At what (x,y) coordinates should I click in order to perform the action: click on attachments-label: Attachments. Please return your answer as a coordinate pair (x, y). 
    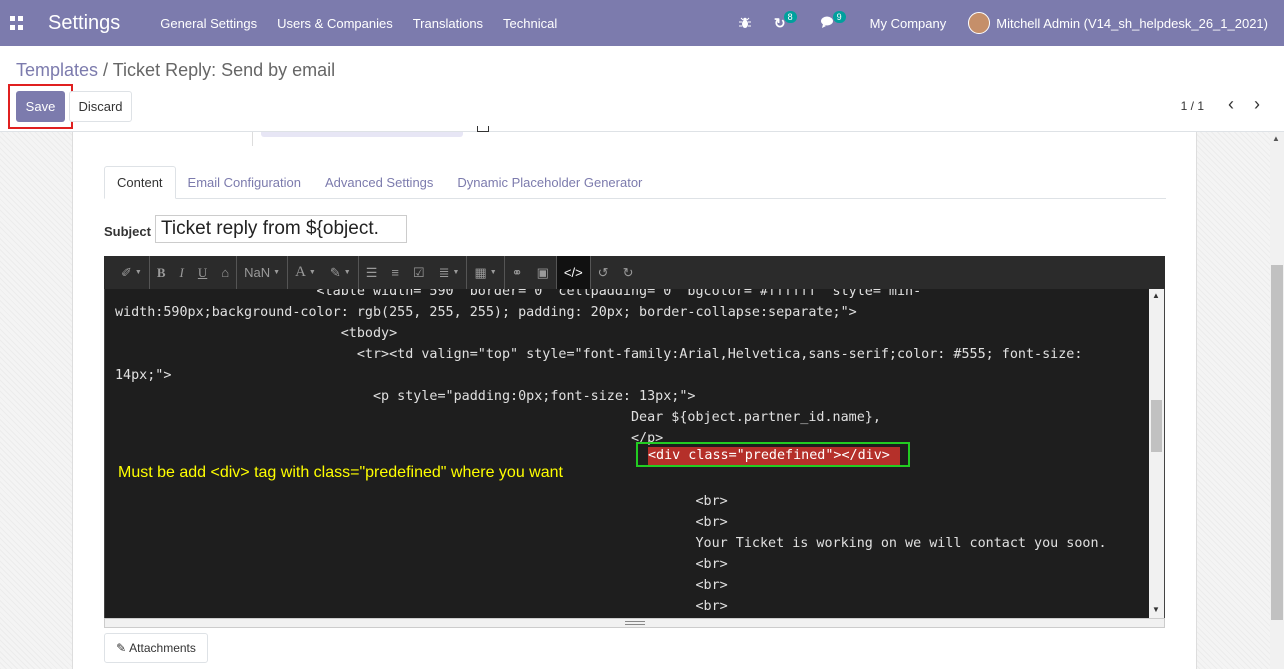
    Looking at the image, I should click on (162, 648).